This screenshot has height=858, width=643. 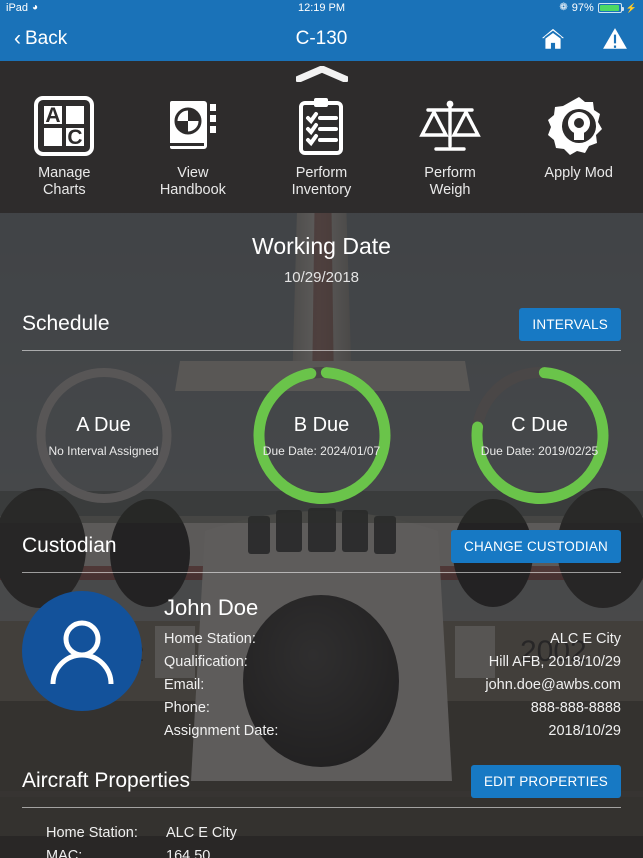 I want to click on person-avatar-icon, so click(x=82, y=652).